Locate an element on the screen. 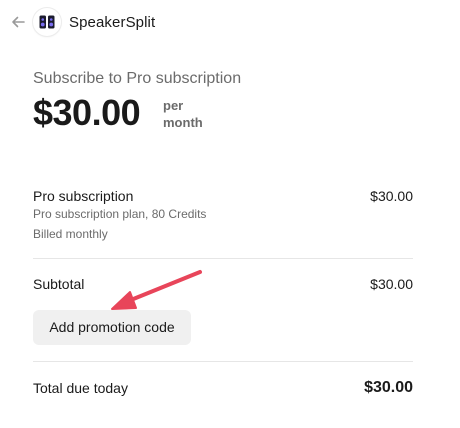 This screenshot has width=460, height=428. billing-period: per month is located at coordinates (183, 114).